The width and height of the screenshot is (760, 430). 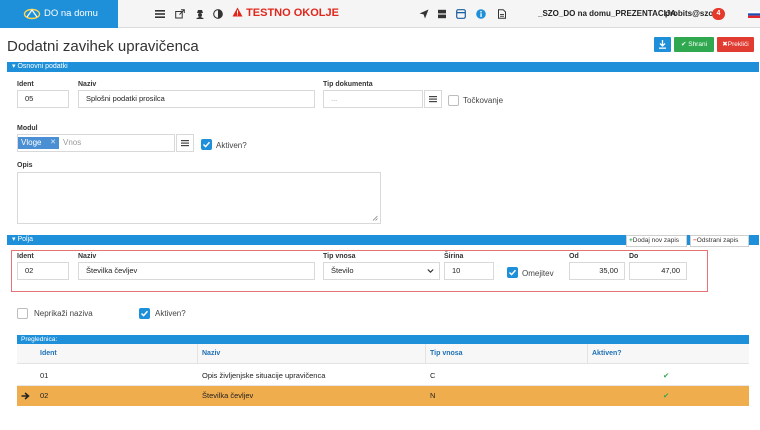 What do you see at coordinates (43, 99) in the screenshot?
I see `ident-input: 05` at bounding box center [43, 99].